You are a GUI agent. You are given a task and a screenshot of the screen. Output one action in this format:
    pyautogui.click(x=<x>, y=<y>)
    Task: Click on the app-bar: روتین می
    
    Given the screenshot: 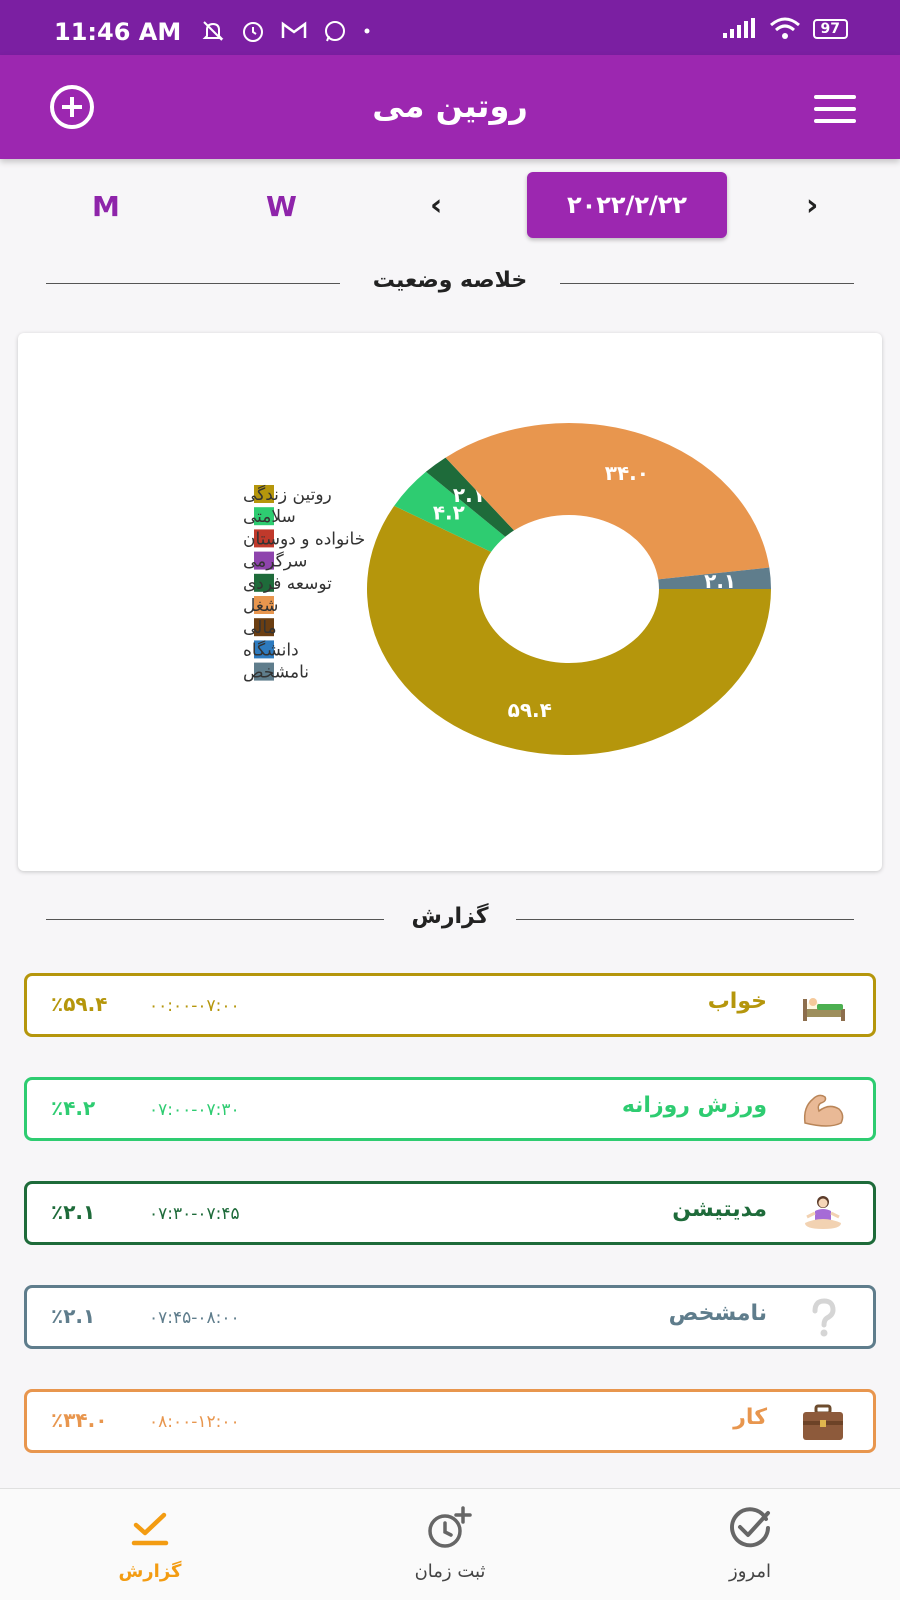 What is the action you would take?
    pyautogui.click(x=450, y=107)
    